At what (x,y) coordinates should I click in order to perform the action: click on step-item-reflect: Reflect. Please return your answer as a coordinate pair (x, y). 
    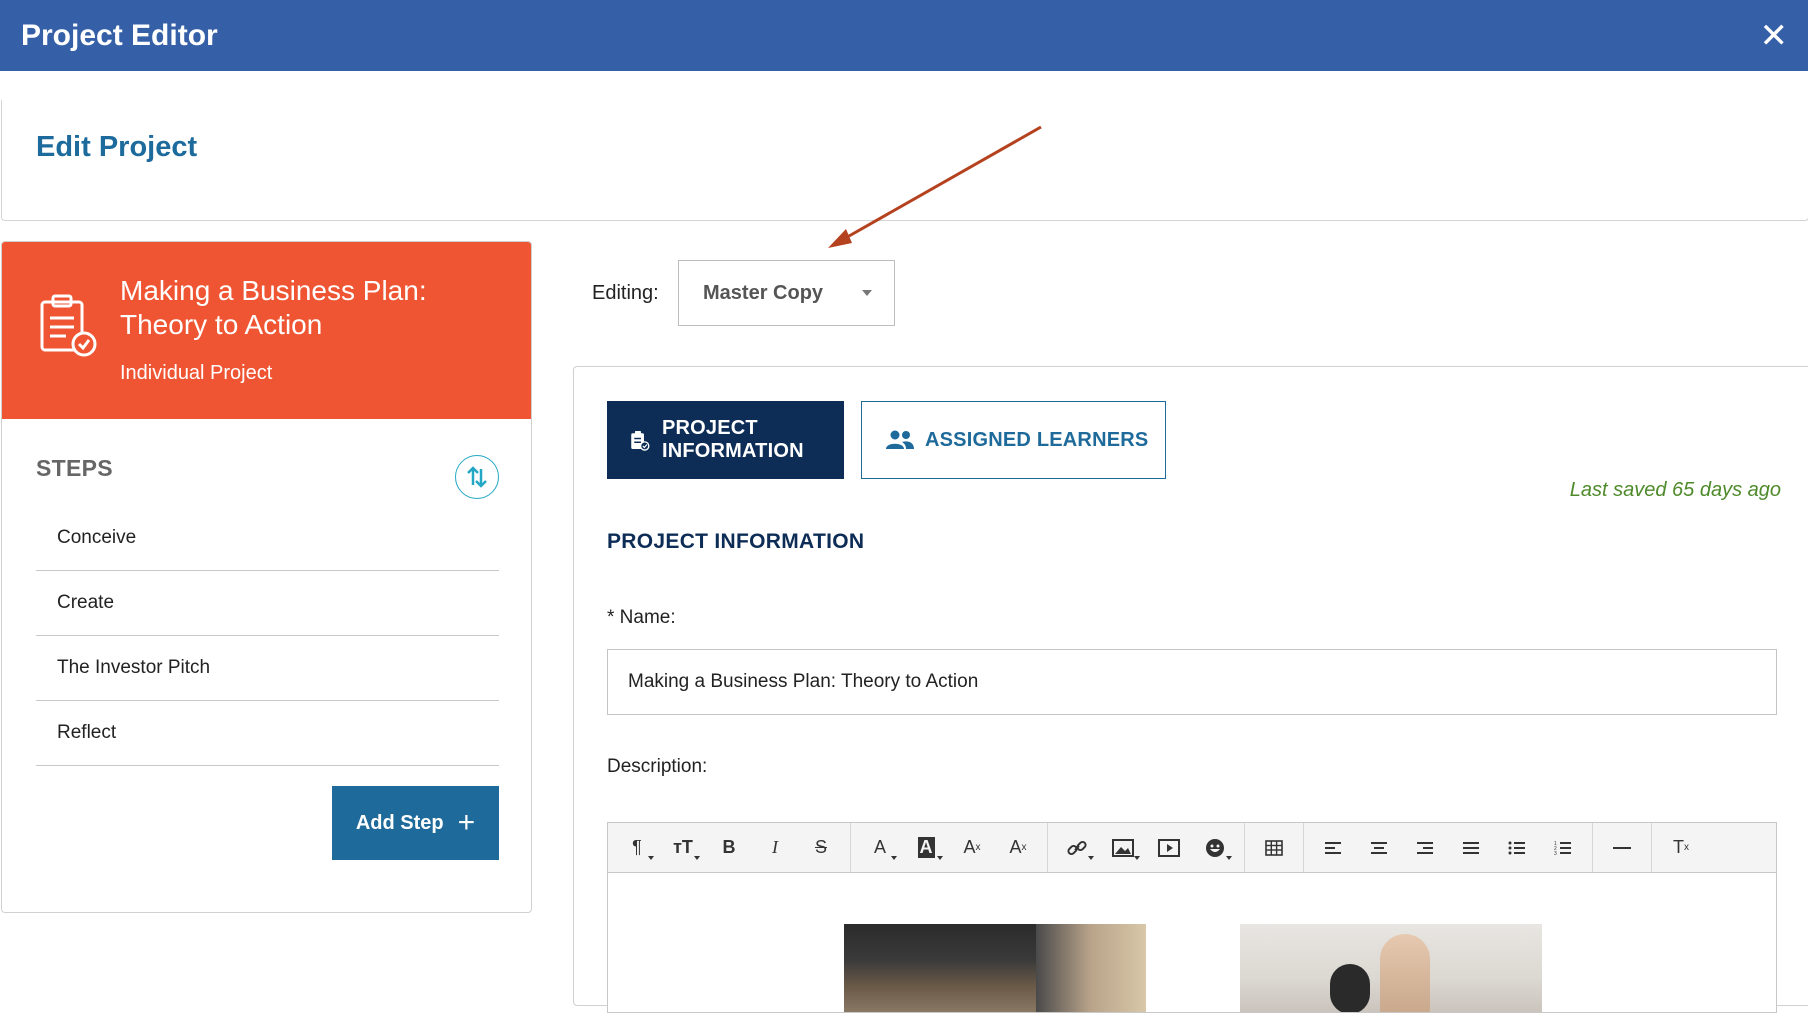
    Looking at the image, I should click on (267, 733).